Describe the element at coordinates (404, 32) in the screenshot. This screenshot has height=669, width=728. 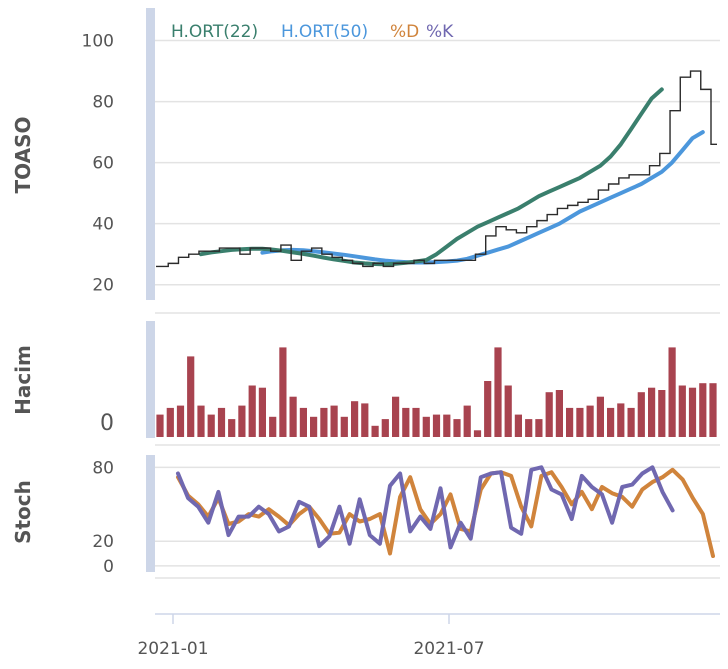
I see `legend-pct-d: %D` at that location.